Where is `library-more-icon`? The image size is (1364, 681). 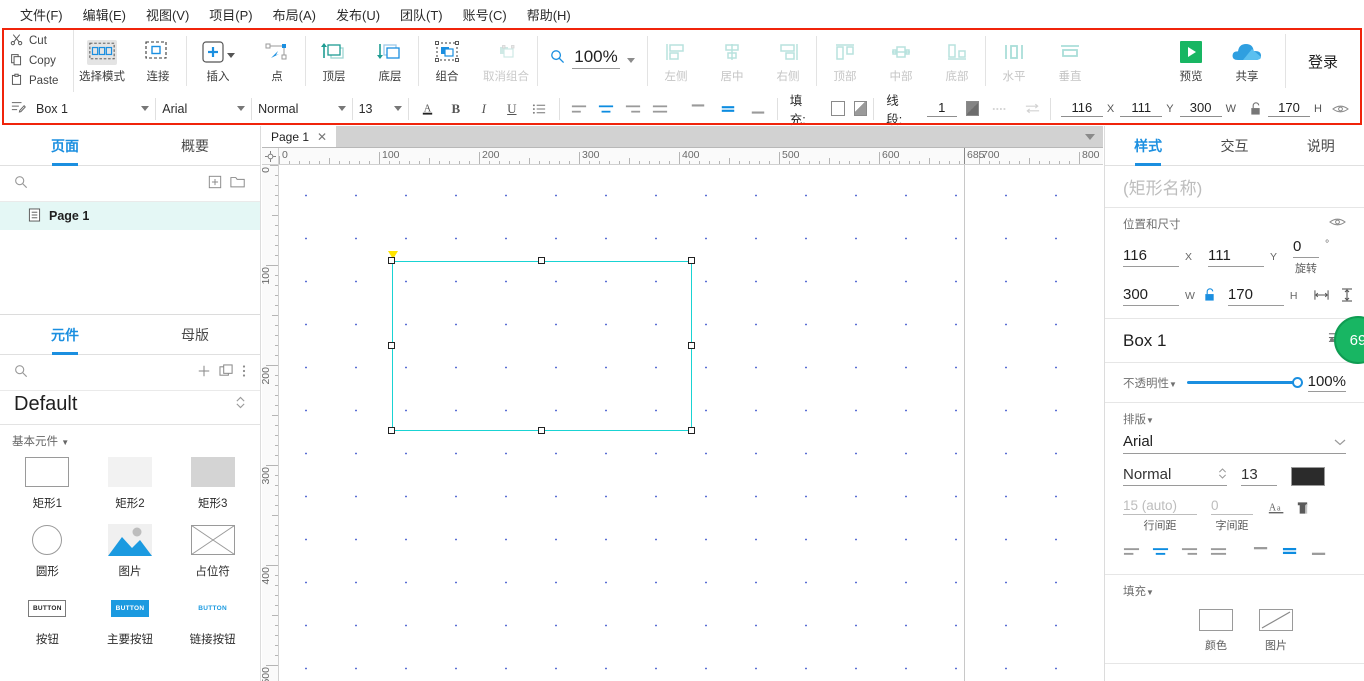
library-more-icon is located at coordinates (244, 372).